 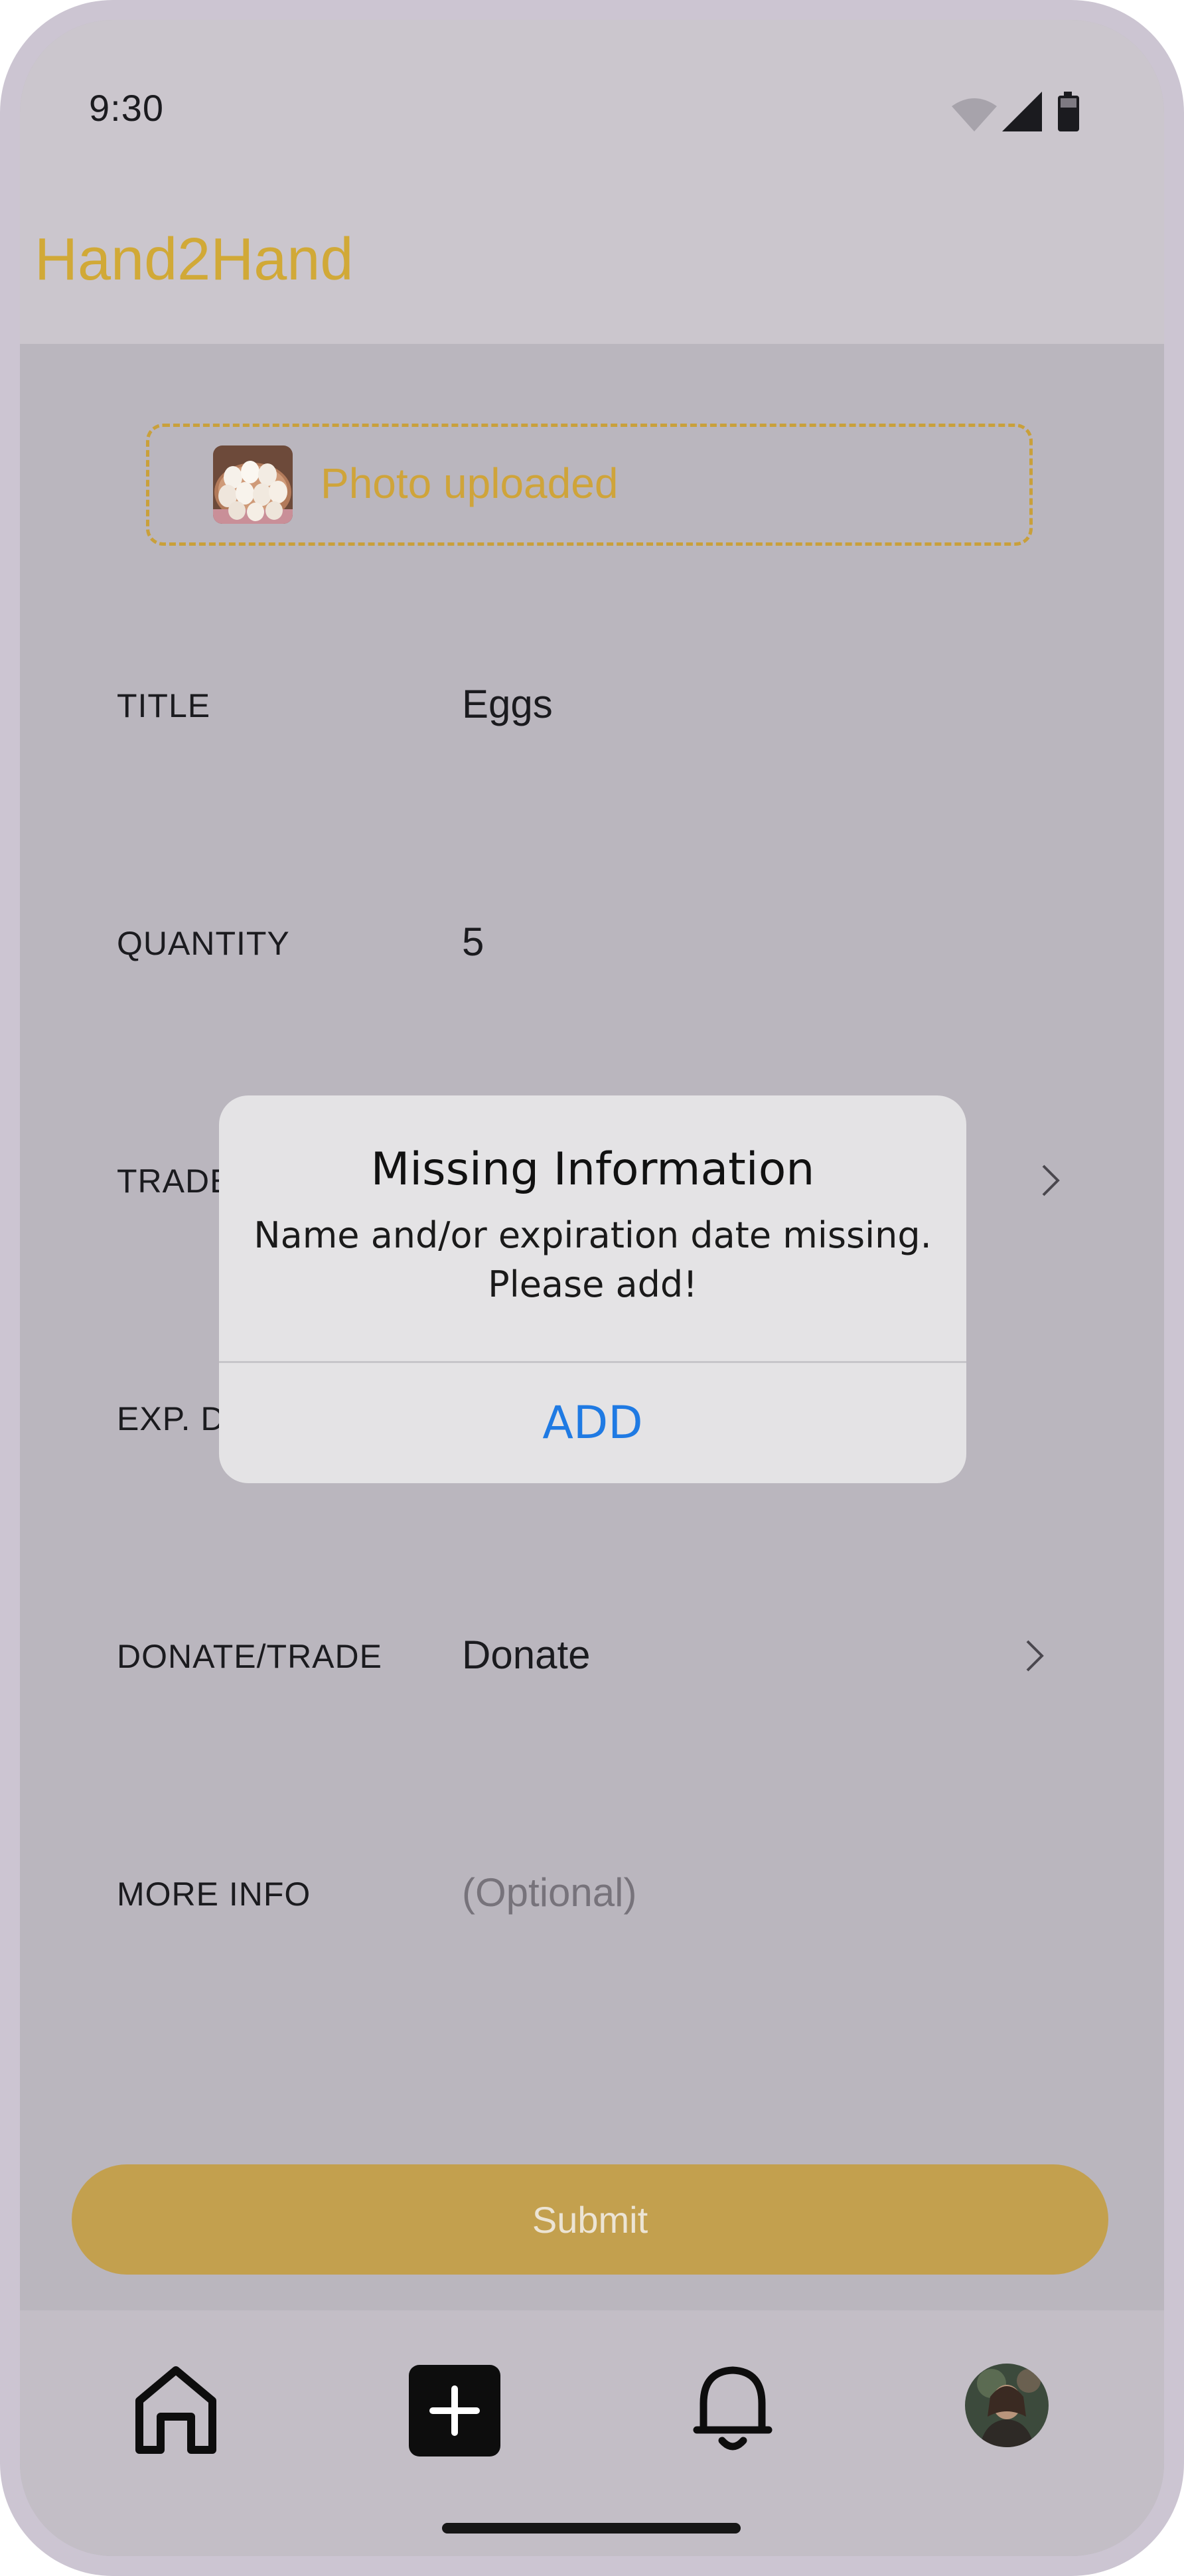 I want to click on eggs-photo-thumbnail, so click(x=253, y=484).